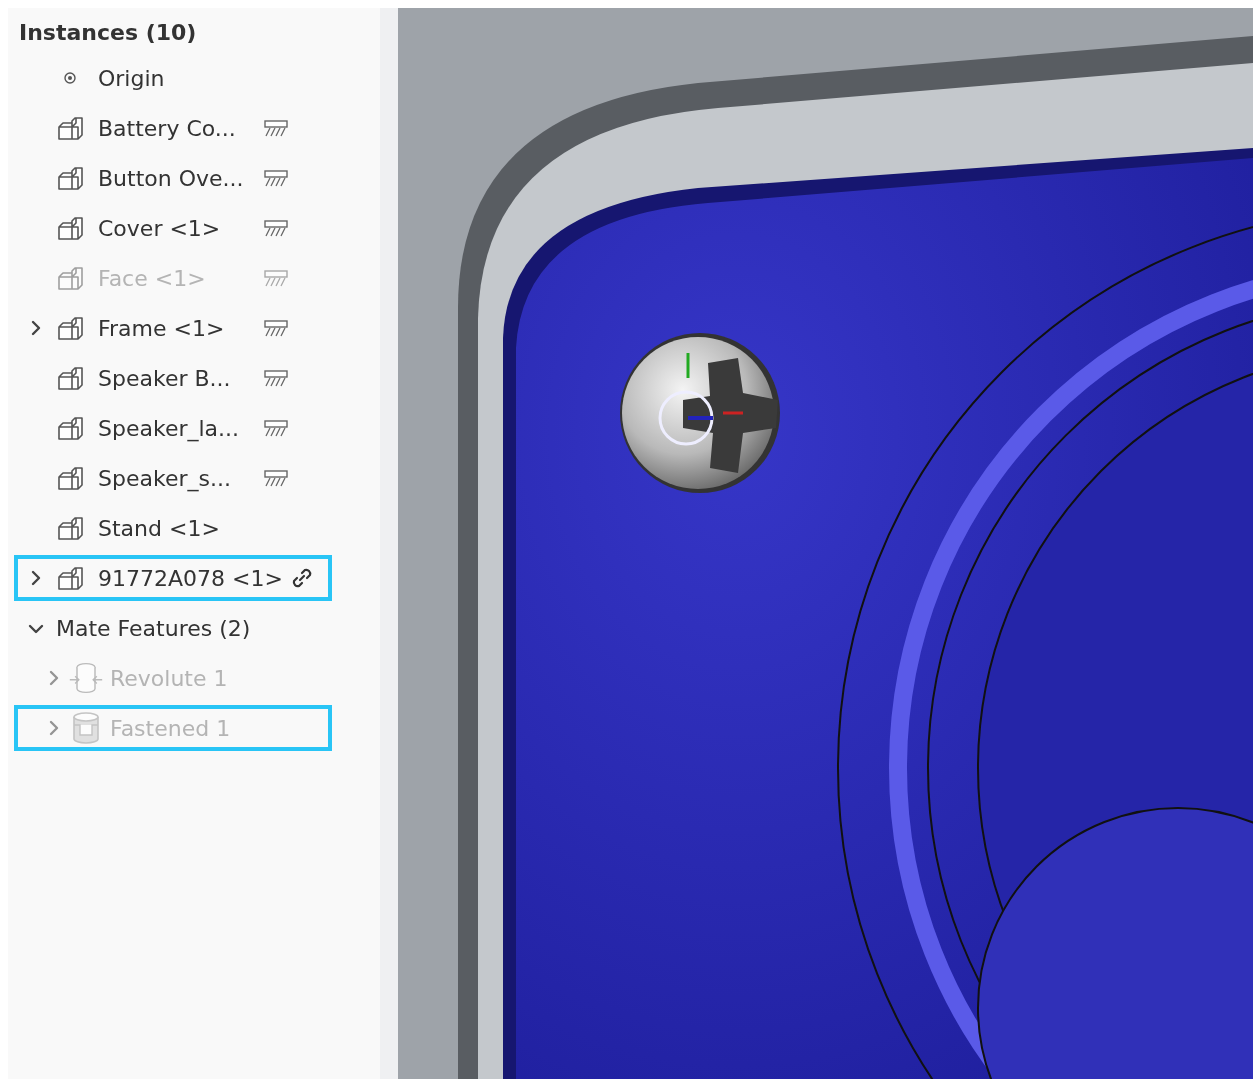 Image resolution: width=1253 pixels, height=1079 pixels. I want to click on instance-label: Origin, so click(178, 78).